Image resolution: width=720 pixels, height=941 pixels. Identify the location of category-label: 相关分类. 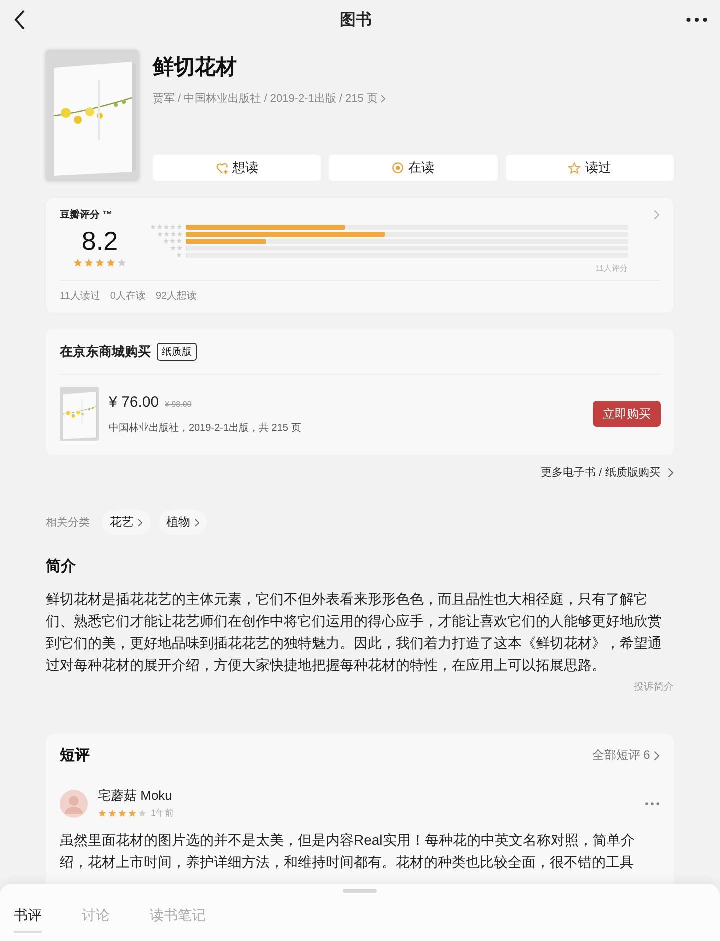
(68, 523).